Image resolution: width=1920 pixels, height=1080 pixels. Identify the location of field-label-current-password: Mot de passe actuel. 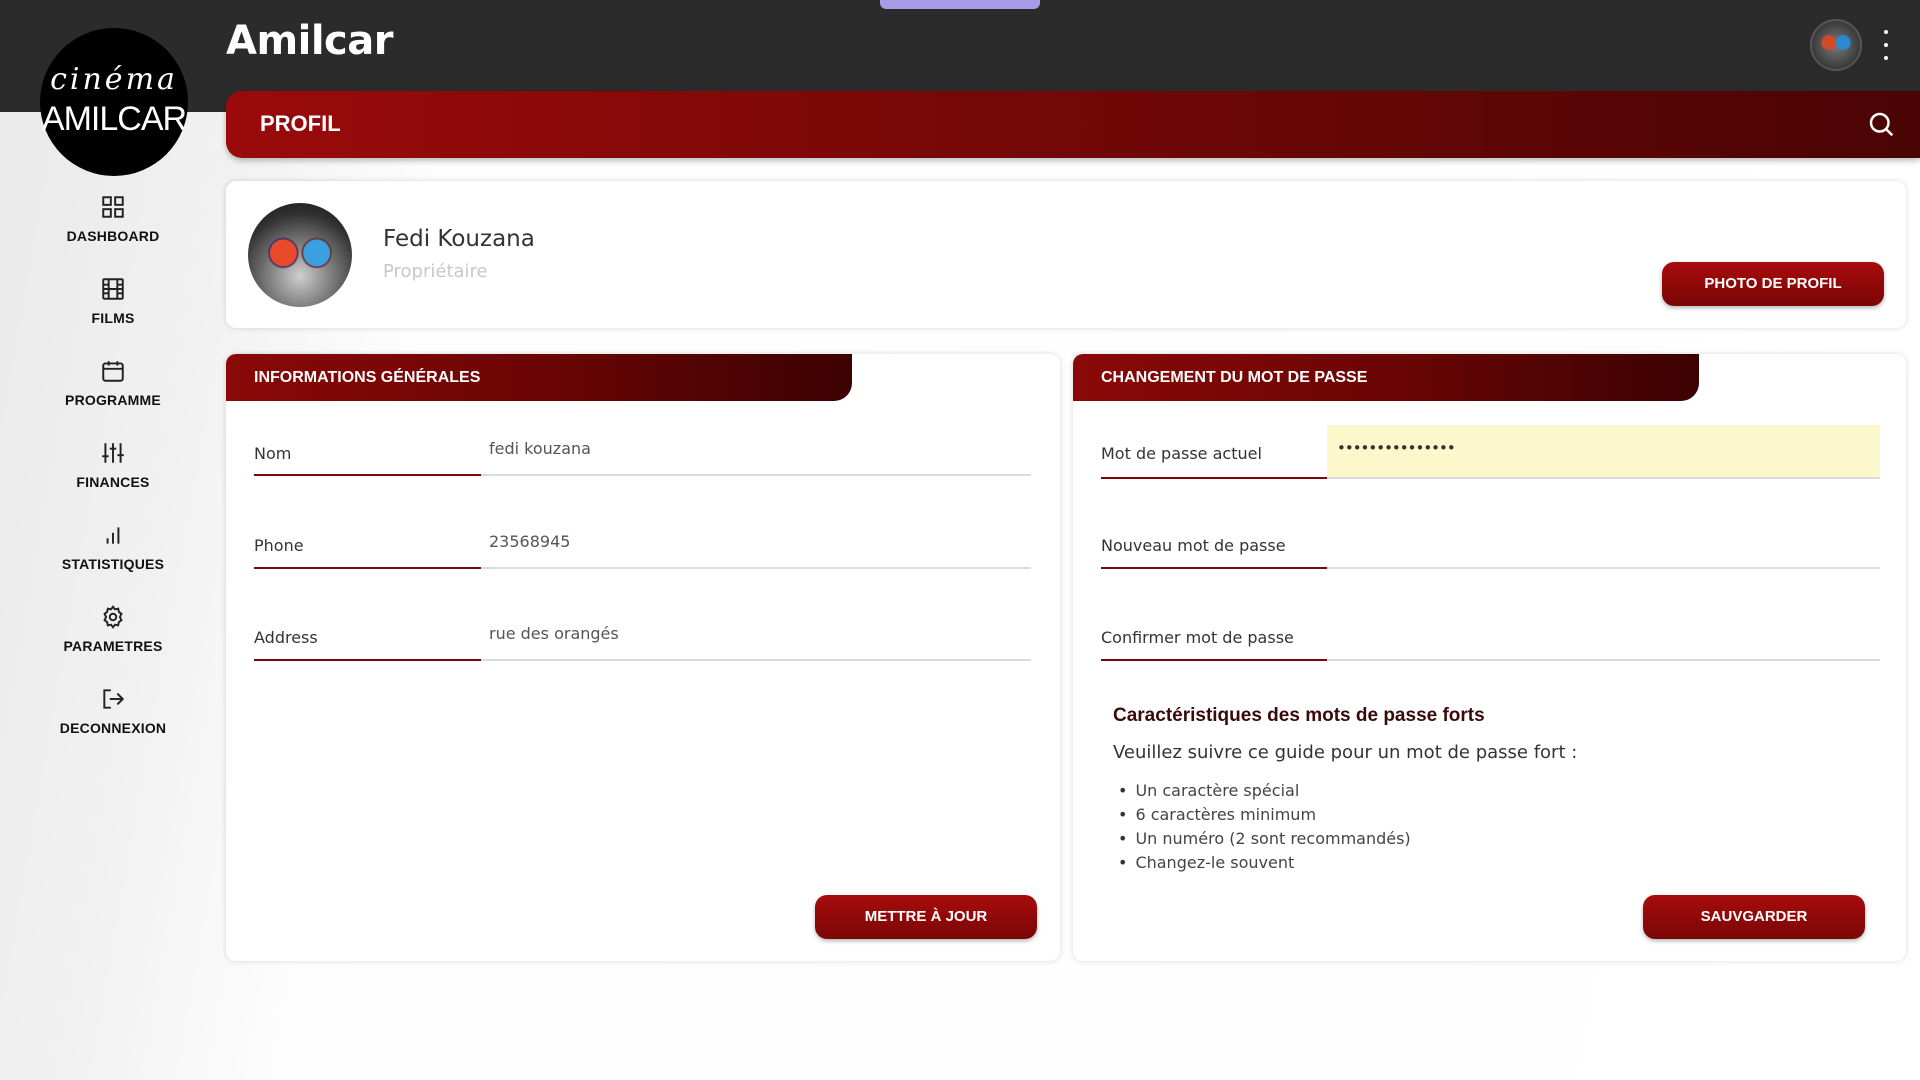
(1181, 453).